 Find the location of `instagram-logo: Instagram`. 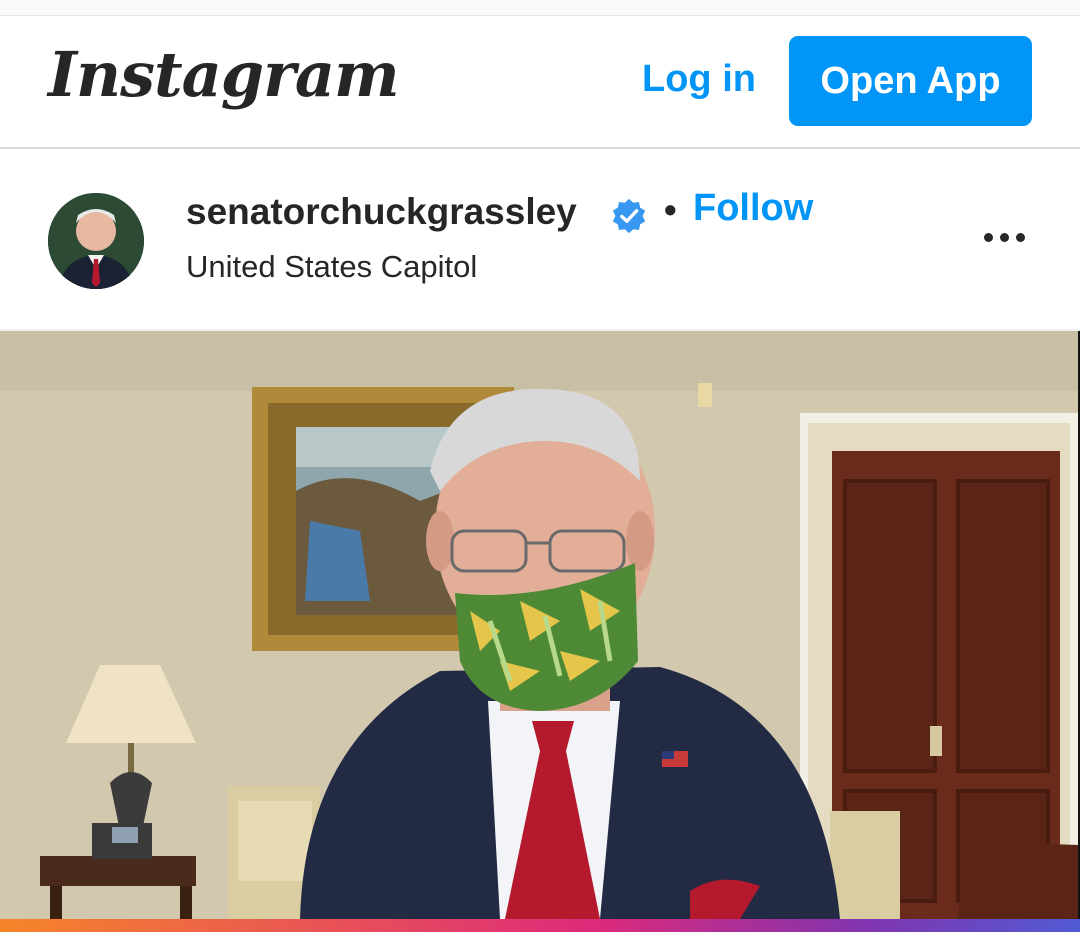

instagram-logo: Instagram is located at coordinates (224, 74).